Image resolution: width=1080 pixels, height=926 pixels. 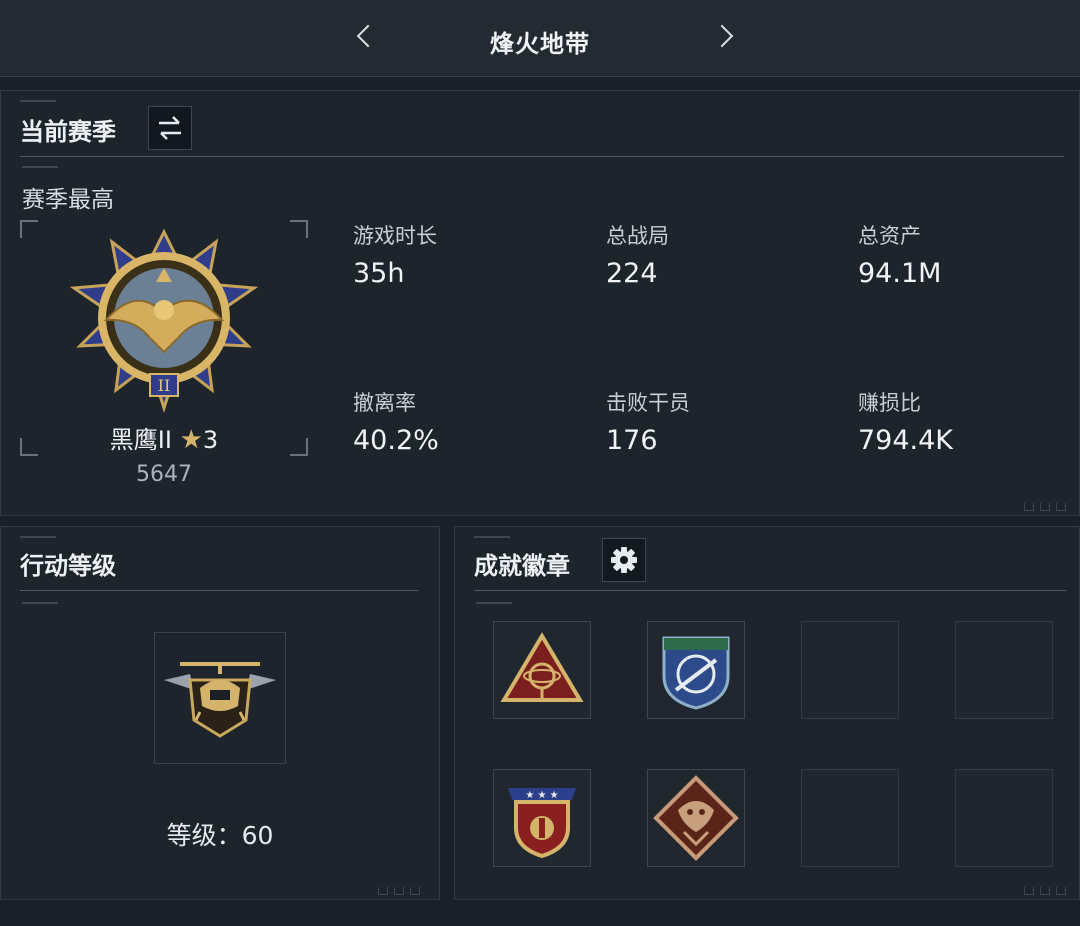 I want to click on svg-text: II, so click(x=164, y=385).